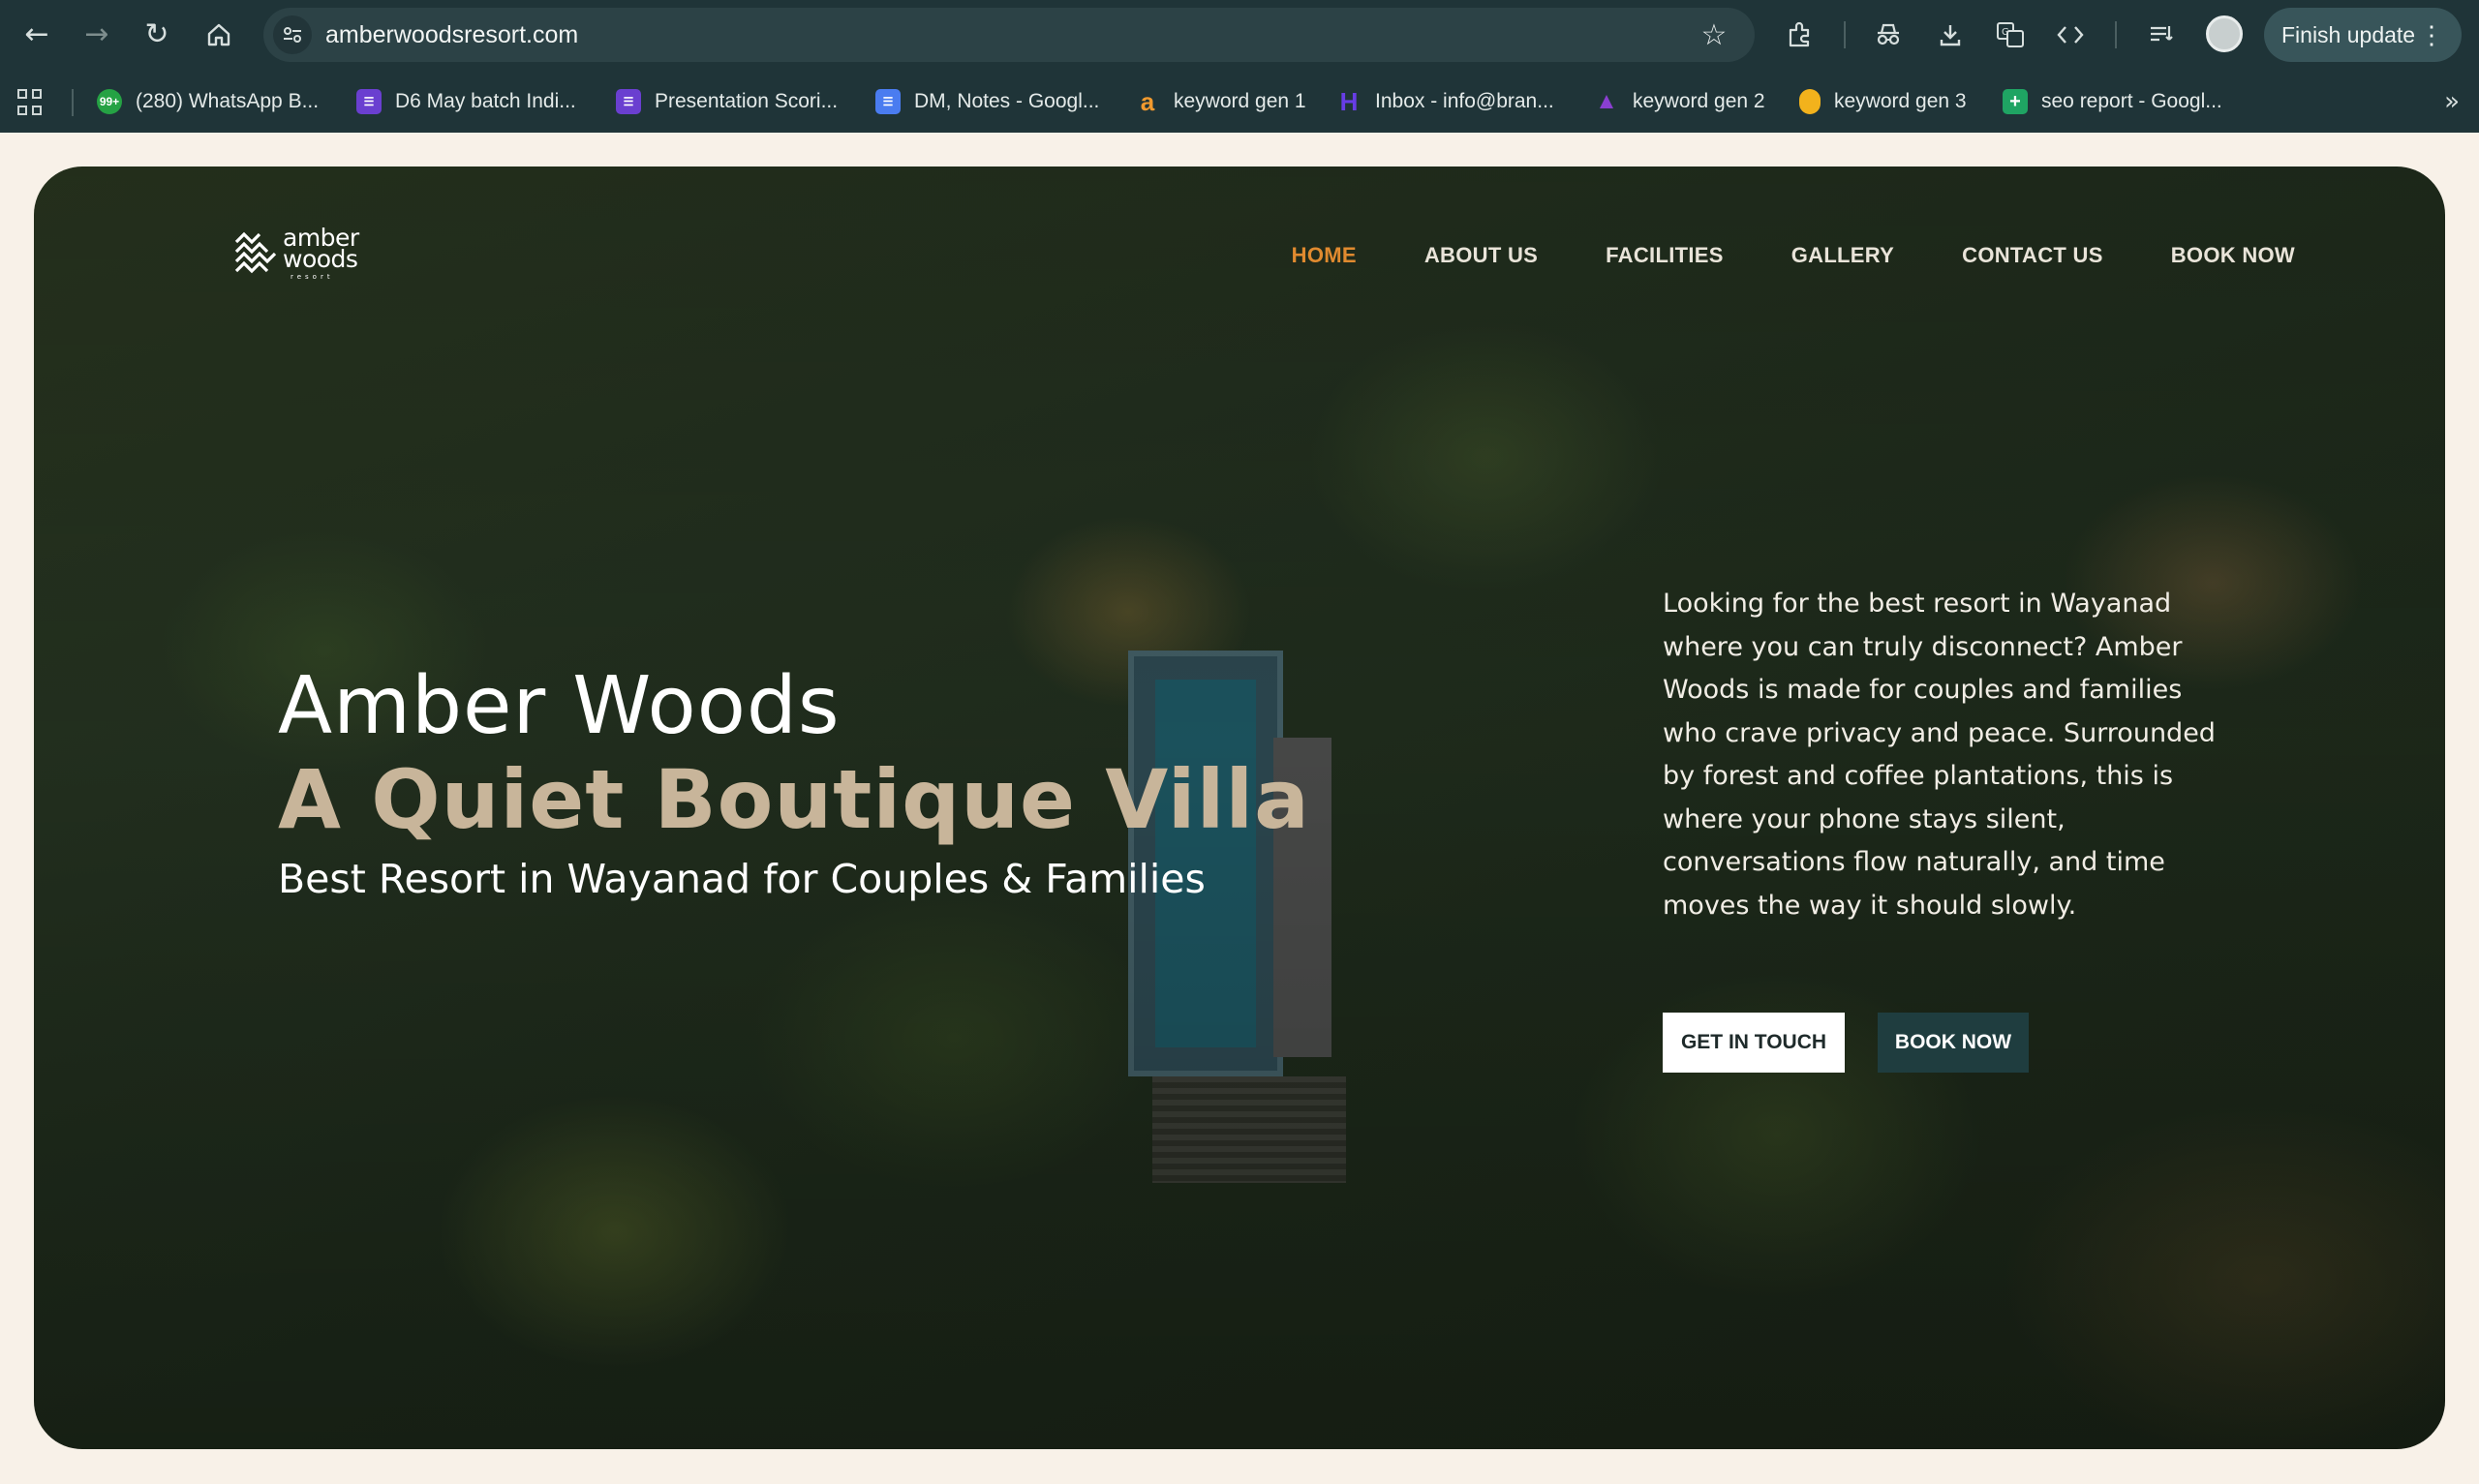 Image resolution: width=2479 pixels, height=1484 pixels. Describe the element at coordinates (1349, 101) in the screenshot. I see `hostinger-icon: H` at that location.